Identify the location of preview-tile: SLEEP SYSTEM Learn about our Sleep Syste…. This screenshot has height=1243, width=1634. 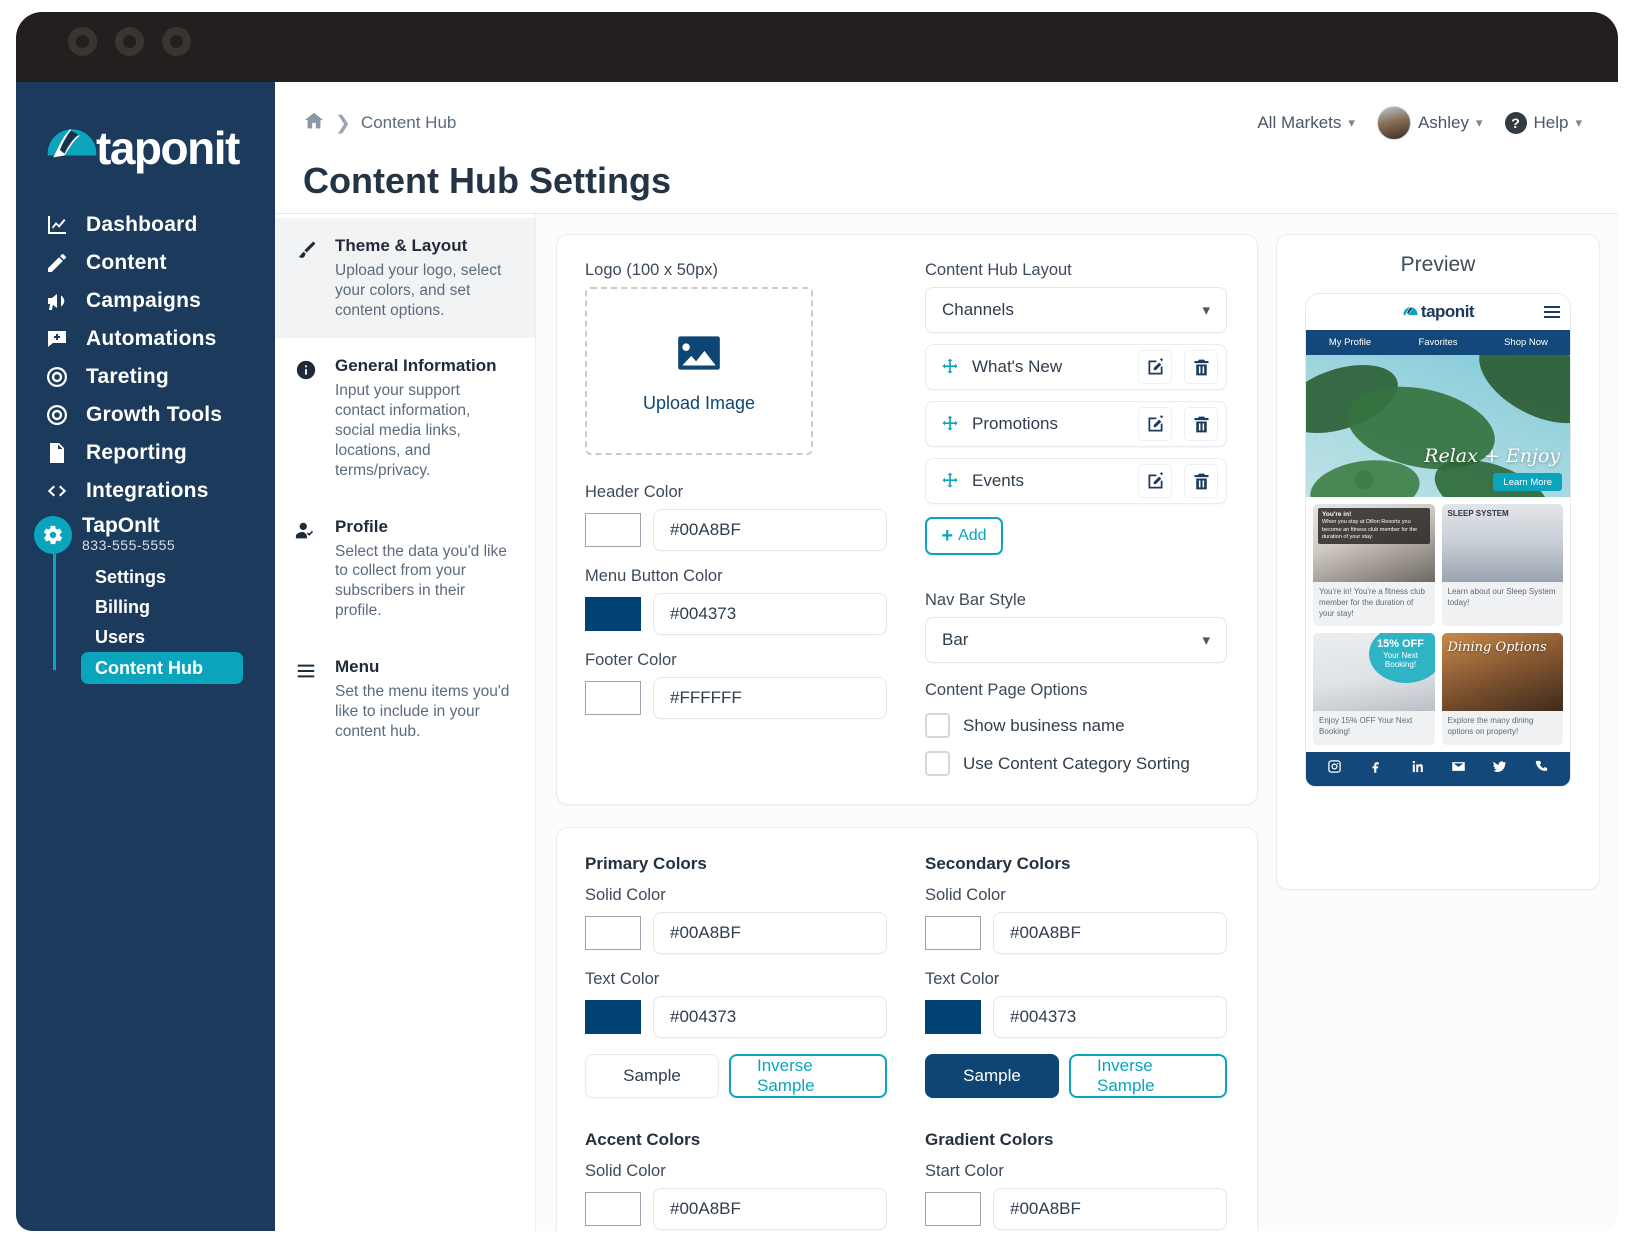
(1502, 565).